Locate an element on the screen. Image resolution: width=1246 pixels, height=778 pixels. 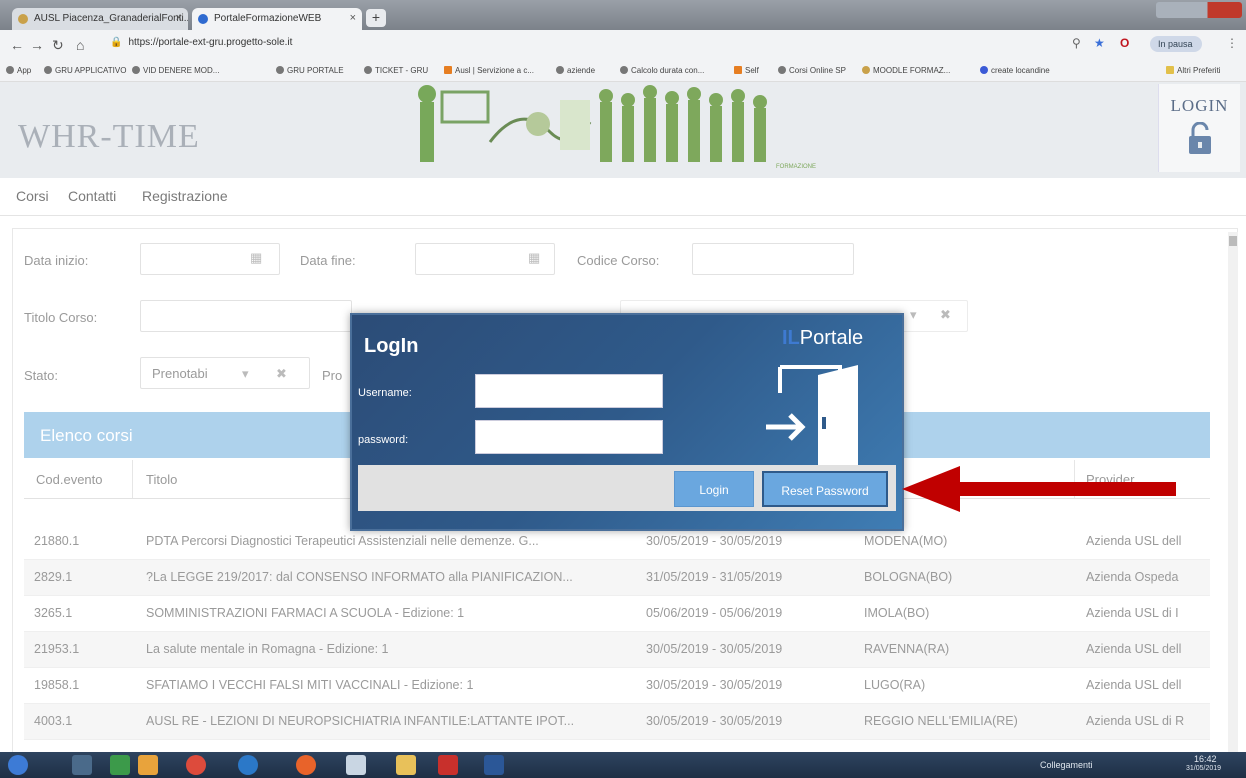
column-divider is located at coordinates (132, 479).